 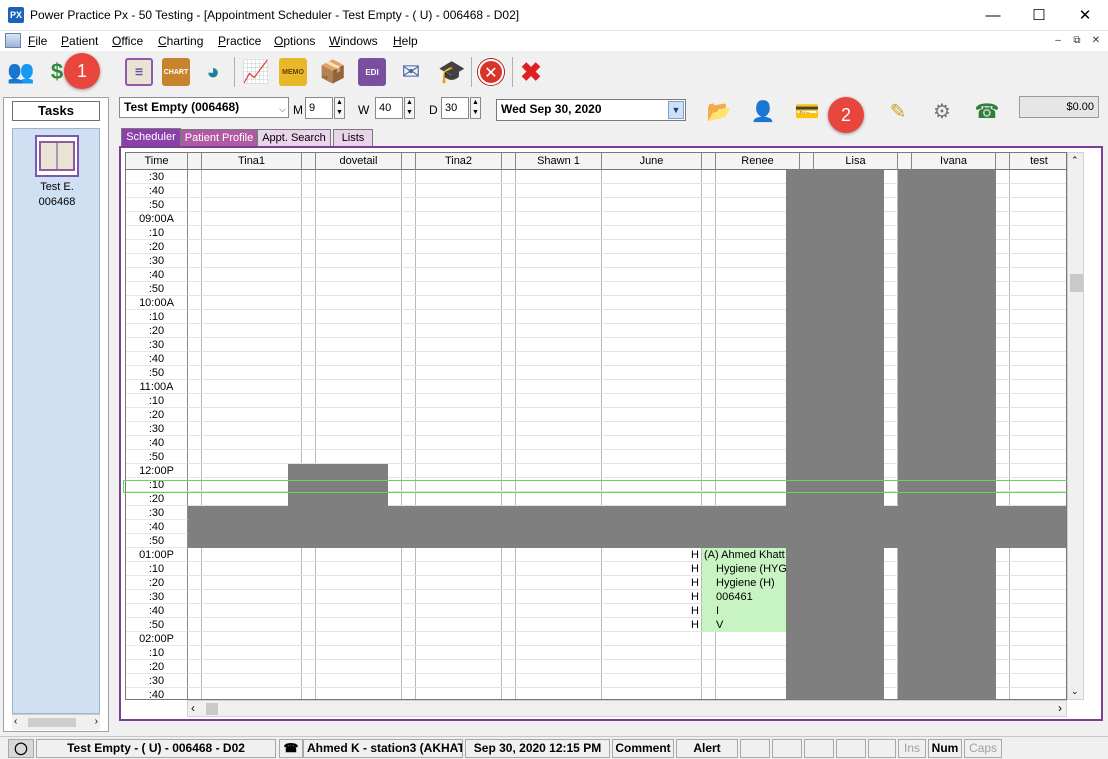 What do you see at coordinates (942, 111) in the screenshot?
I see `gear-icon: ⚙` at bounding box center [942, 111].